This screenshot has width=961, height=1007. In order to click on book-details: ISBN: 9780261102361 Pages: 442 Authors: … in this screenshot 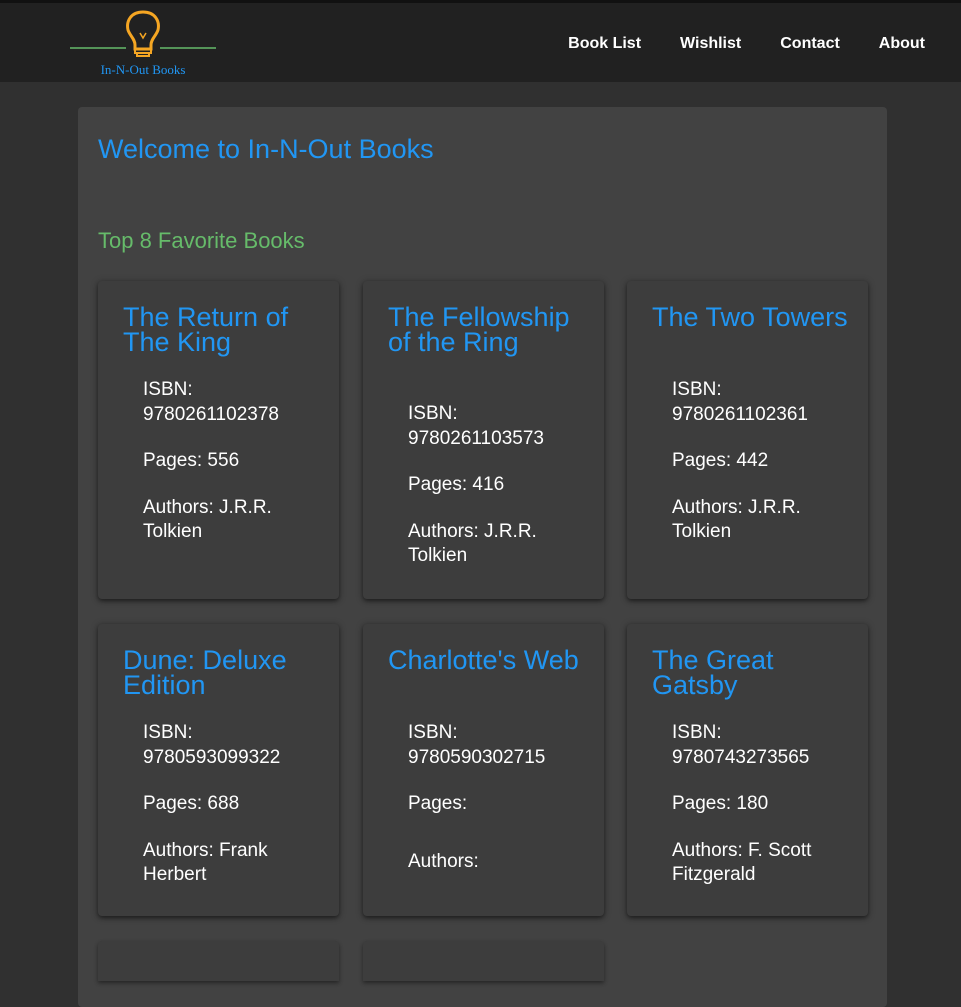, I will do `click(757, 472)`.